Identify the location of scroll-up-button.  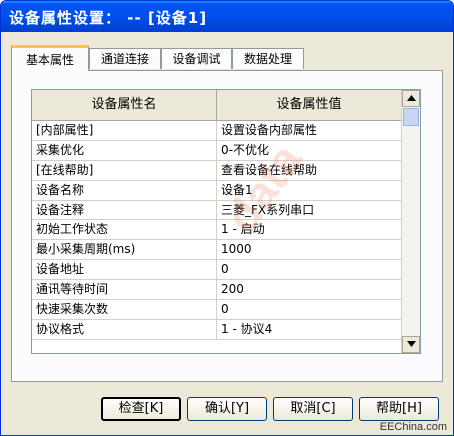
(411, 98).